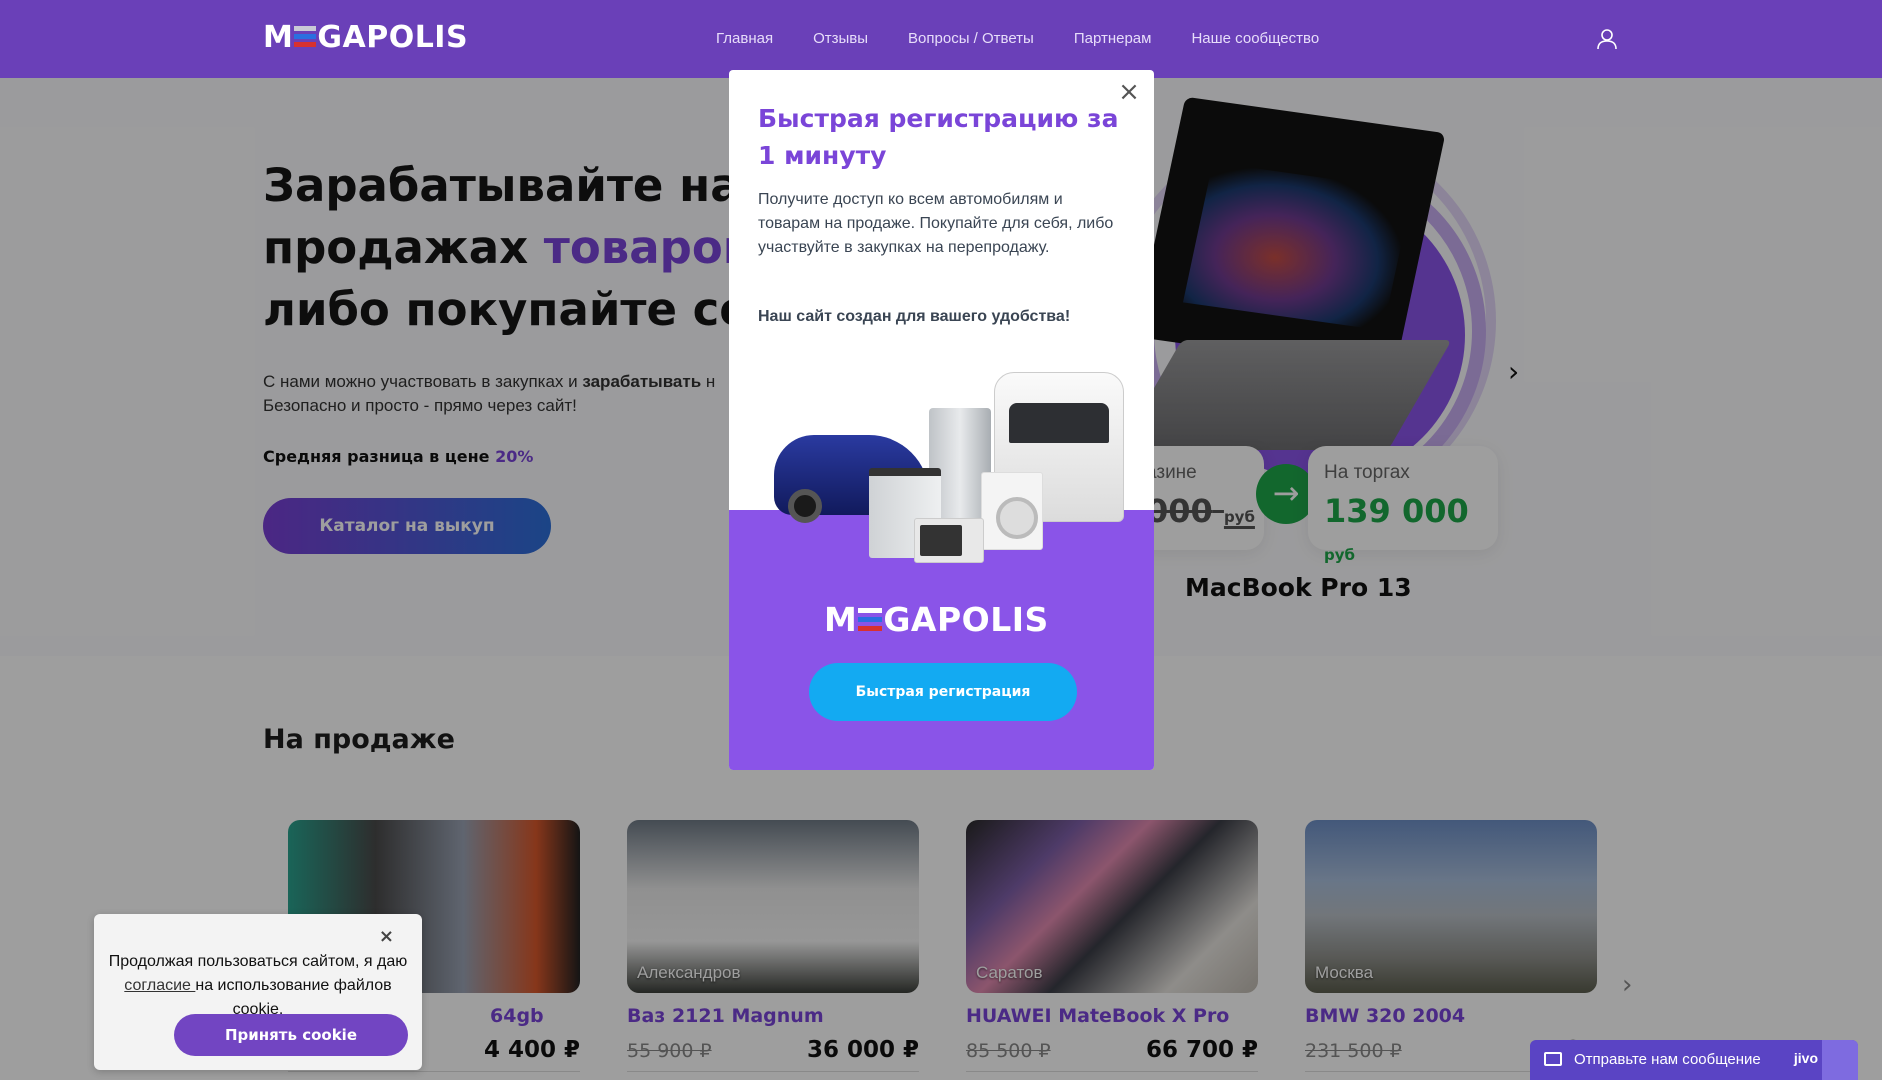 This screenshot has width=1882, height=1080. What do you see at coordinates (870, 620) in the screenshot?
I see `modal-logo-e-mark` at bounding box center [870, 620].